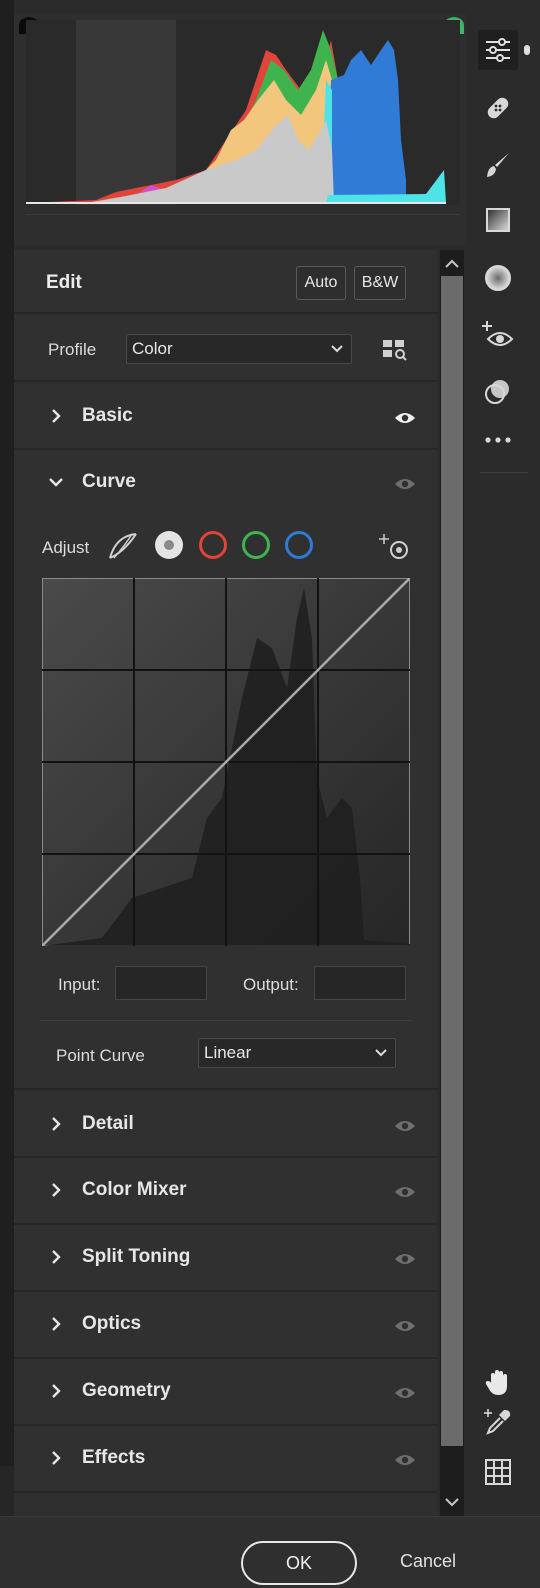 The image size is (540, 1588). Describe the element at coordinates (405, 1460) in the screenshot. I see `effects-visibility-eye-icon` at that location.